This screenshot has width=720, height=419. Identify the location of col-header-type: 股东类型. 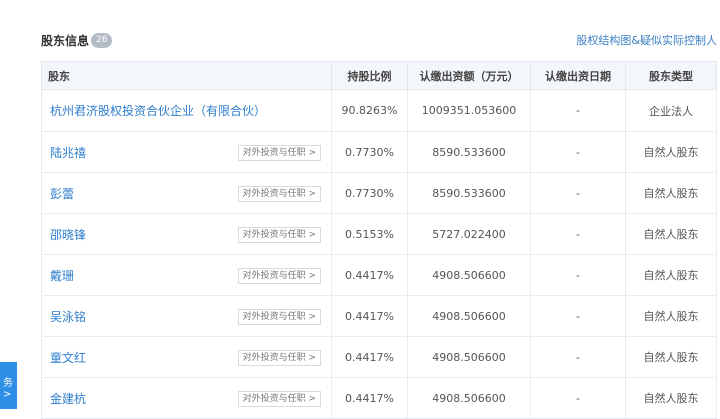
(671, 75).